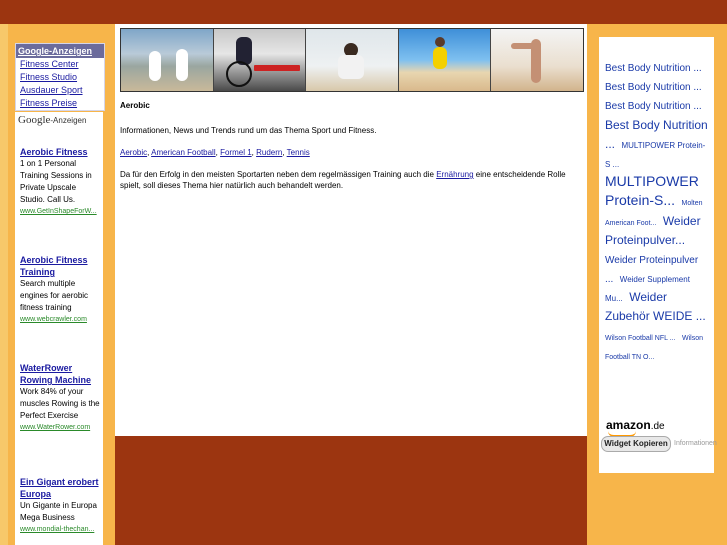 The image size is (727, 545). What do you see at coordinates (60, 103) in the screenshot?
I see `ad-menu-item: Fitness Preise` at bounding box center [60, 103].